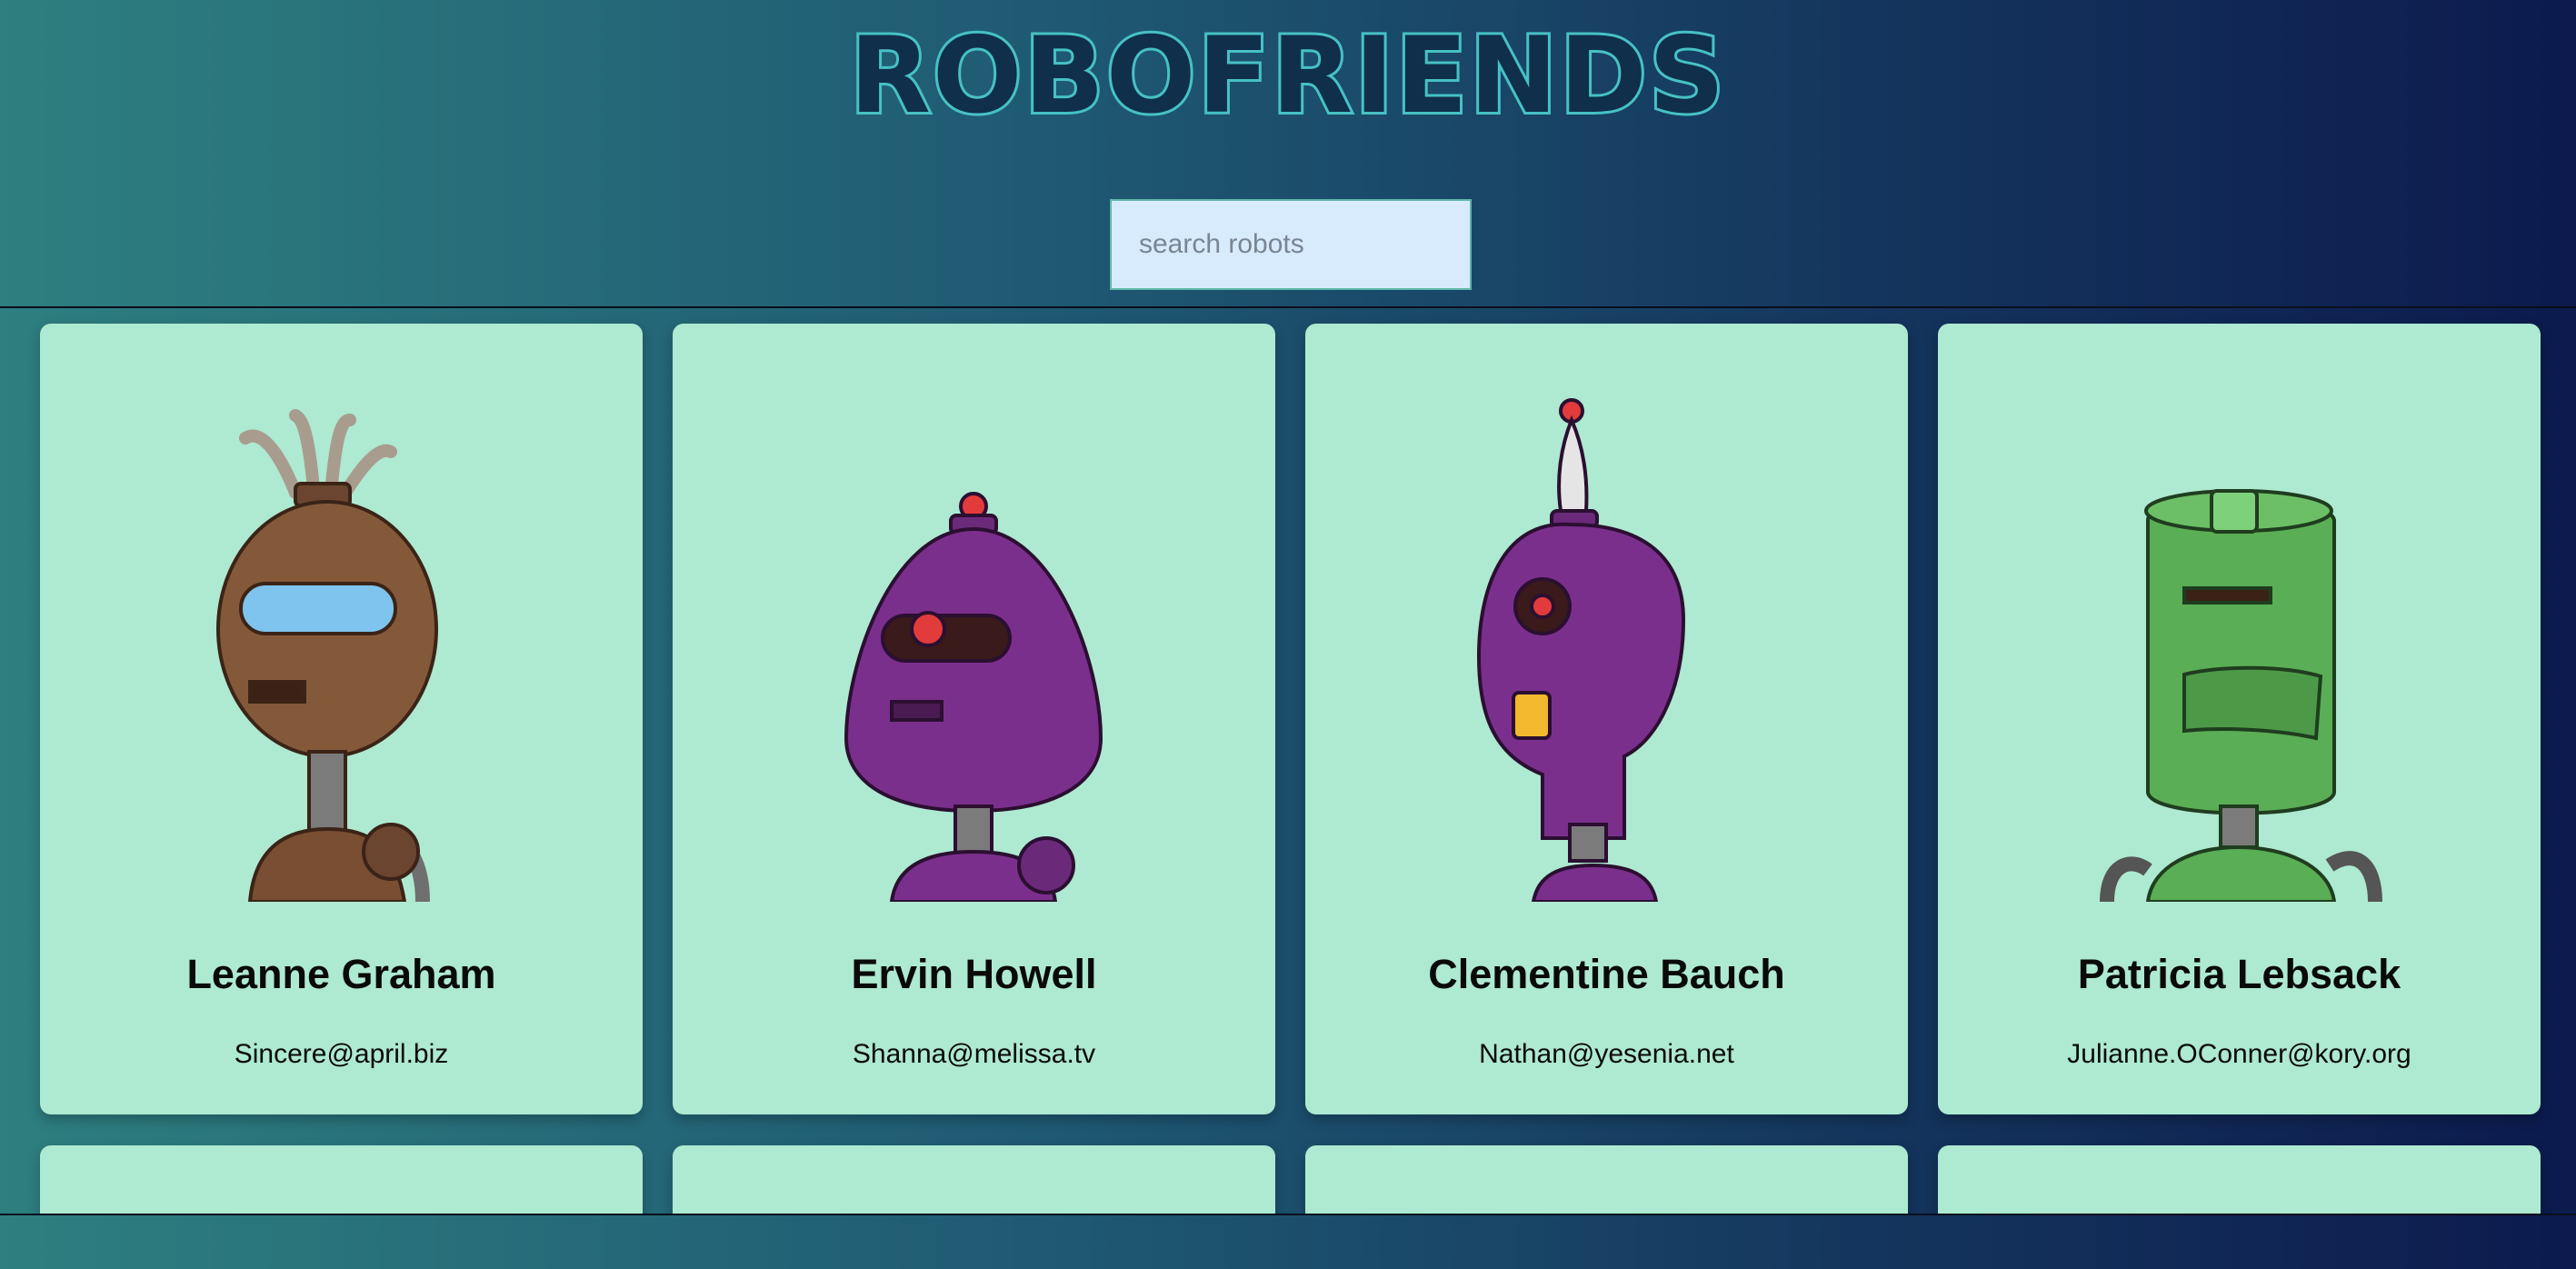  Describe the element at coordinates (974, 1054) in the screenshot. I see `robot-email: Shanna@melissa.tv` at that location.